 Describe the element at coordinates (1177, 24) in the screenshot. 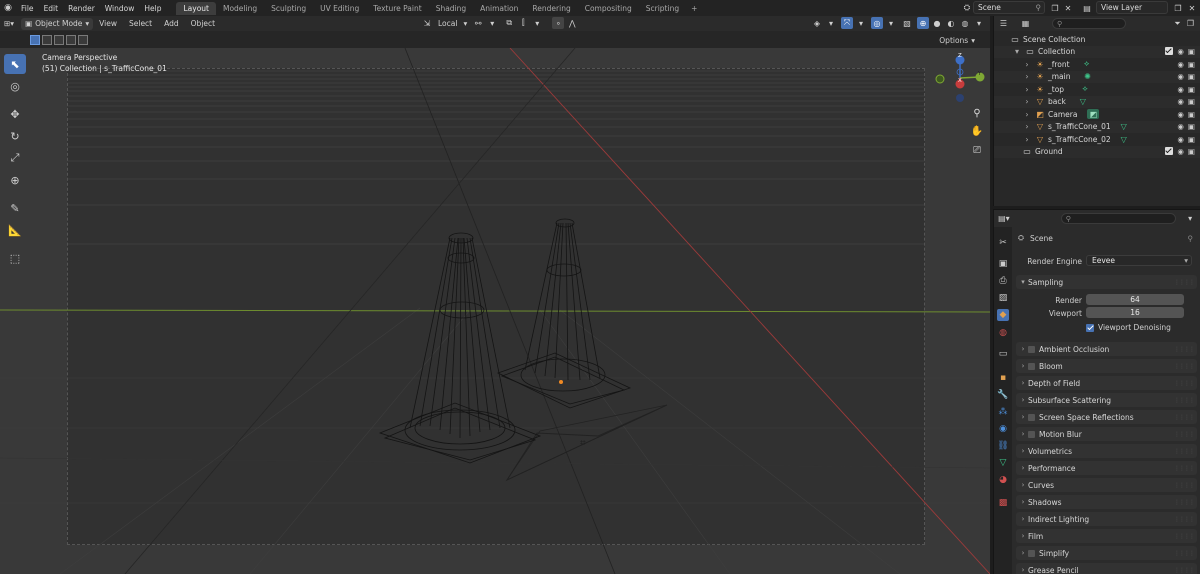

I see `filter-icon: ⏷` at that location.